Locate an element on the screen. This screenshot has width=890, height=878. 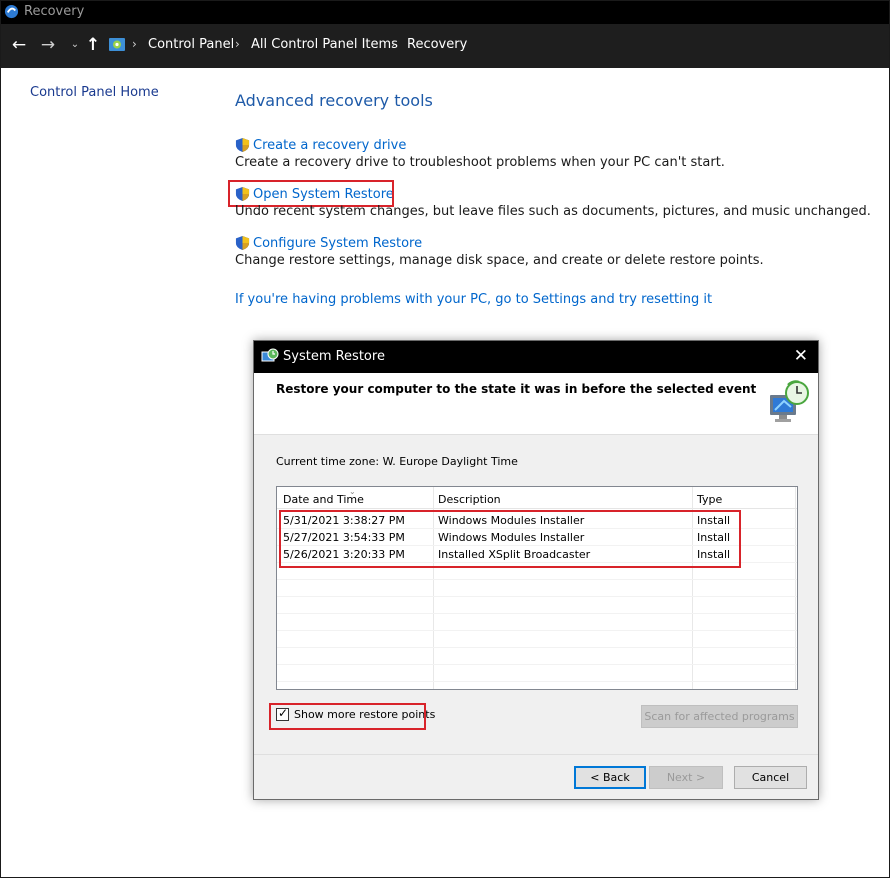
control-panel-home-link: Control Panel Home is located at coordinates (94, 92).